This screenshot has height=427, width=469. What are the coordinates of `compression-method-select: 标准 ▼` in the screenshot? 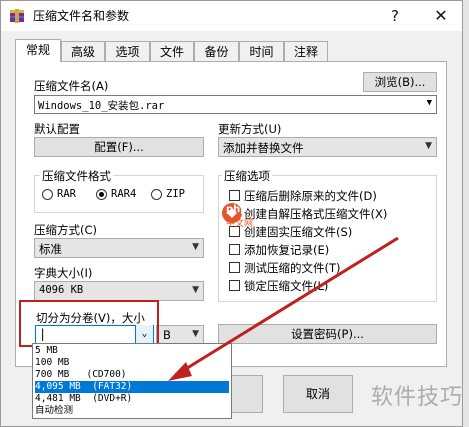 It's located at (119, 248).